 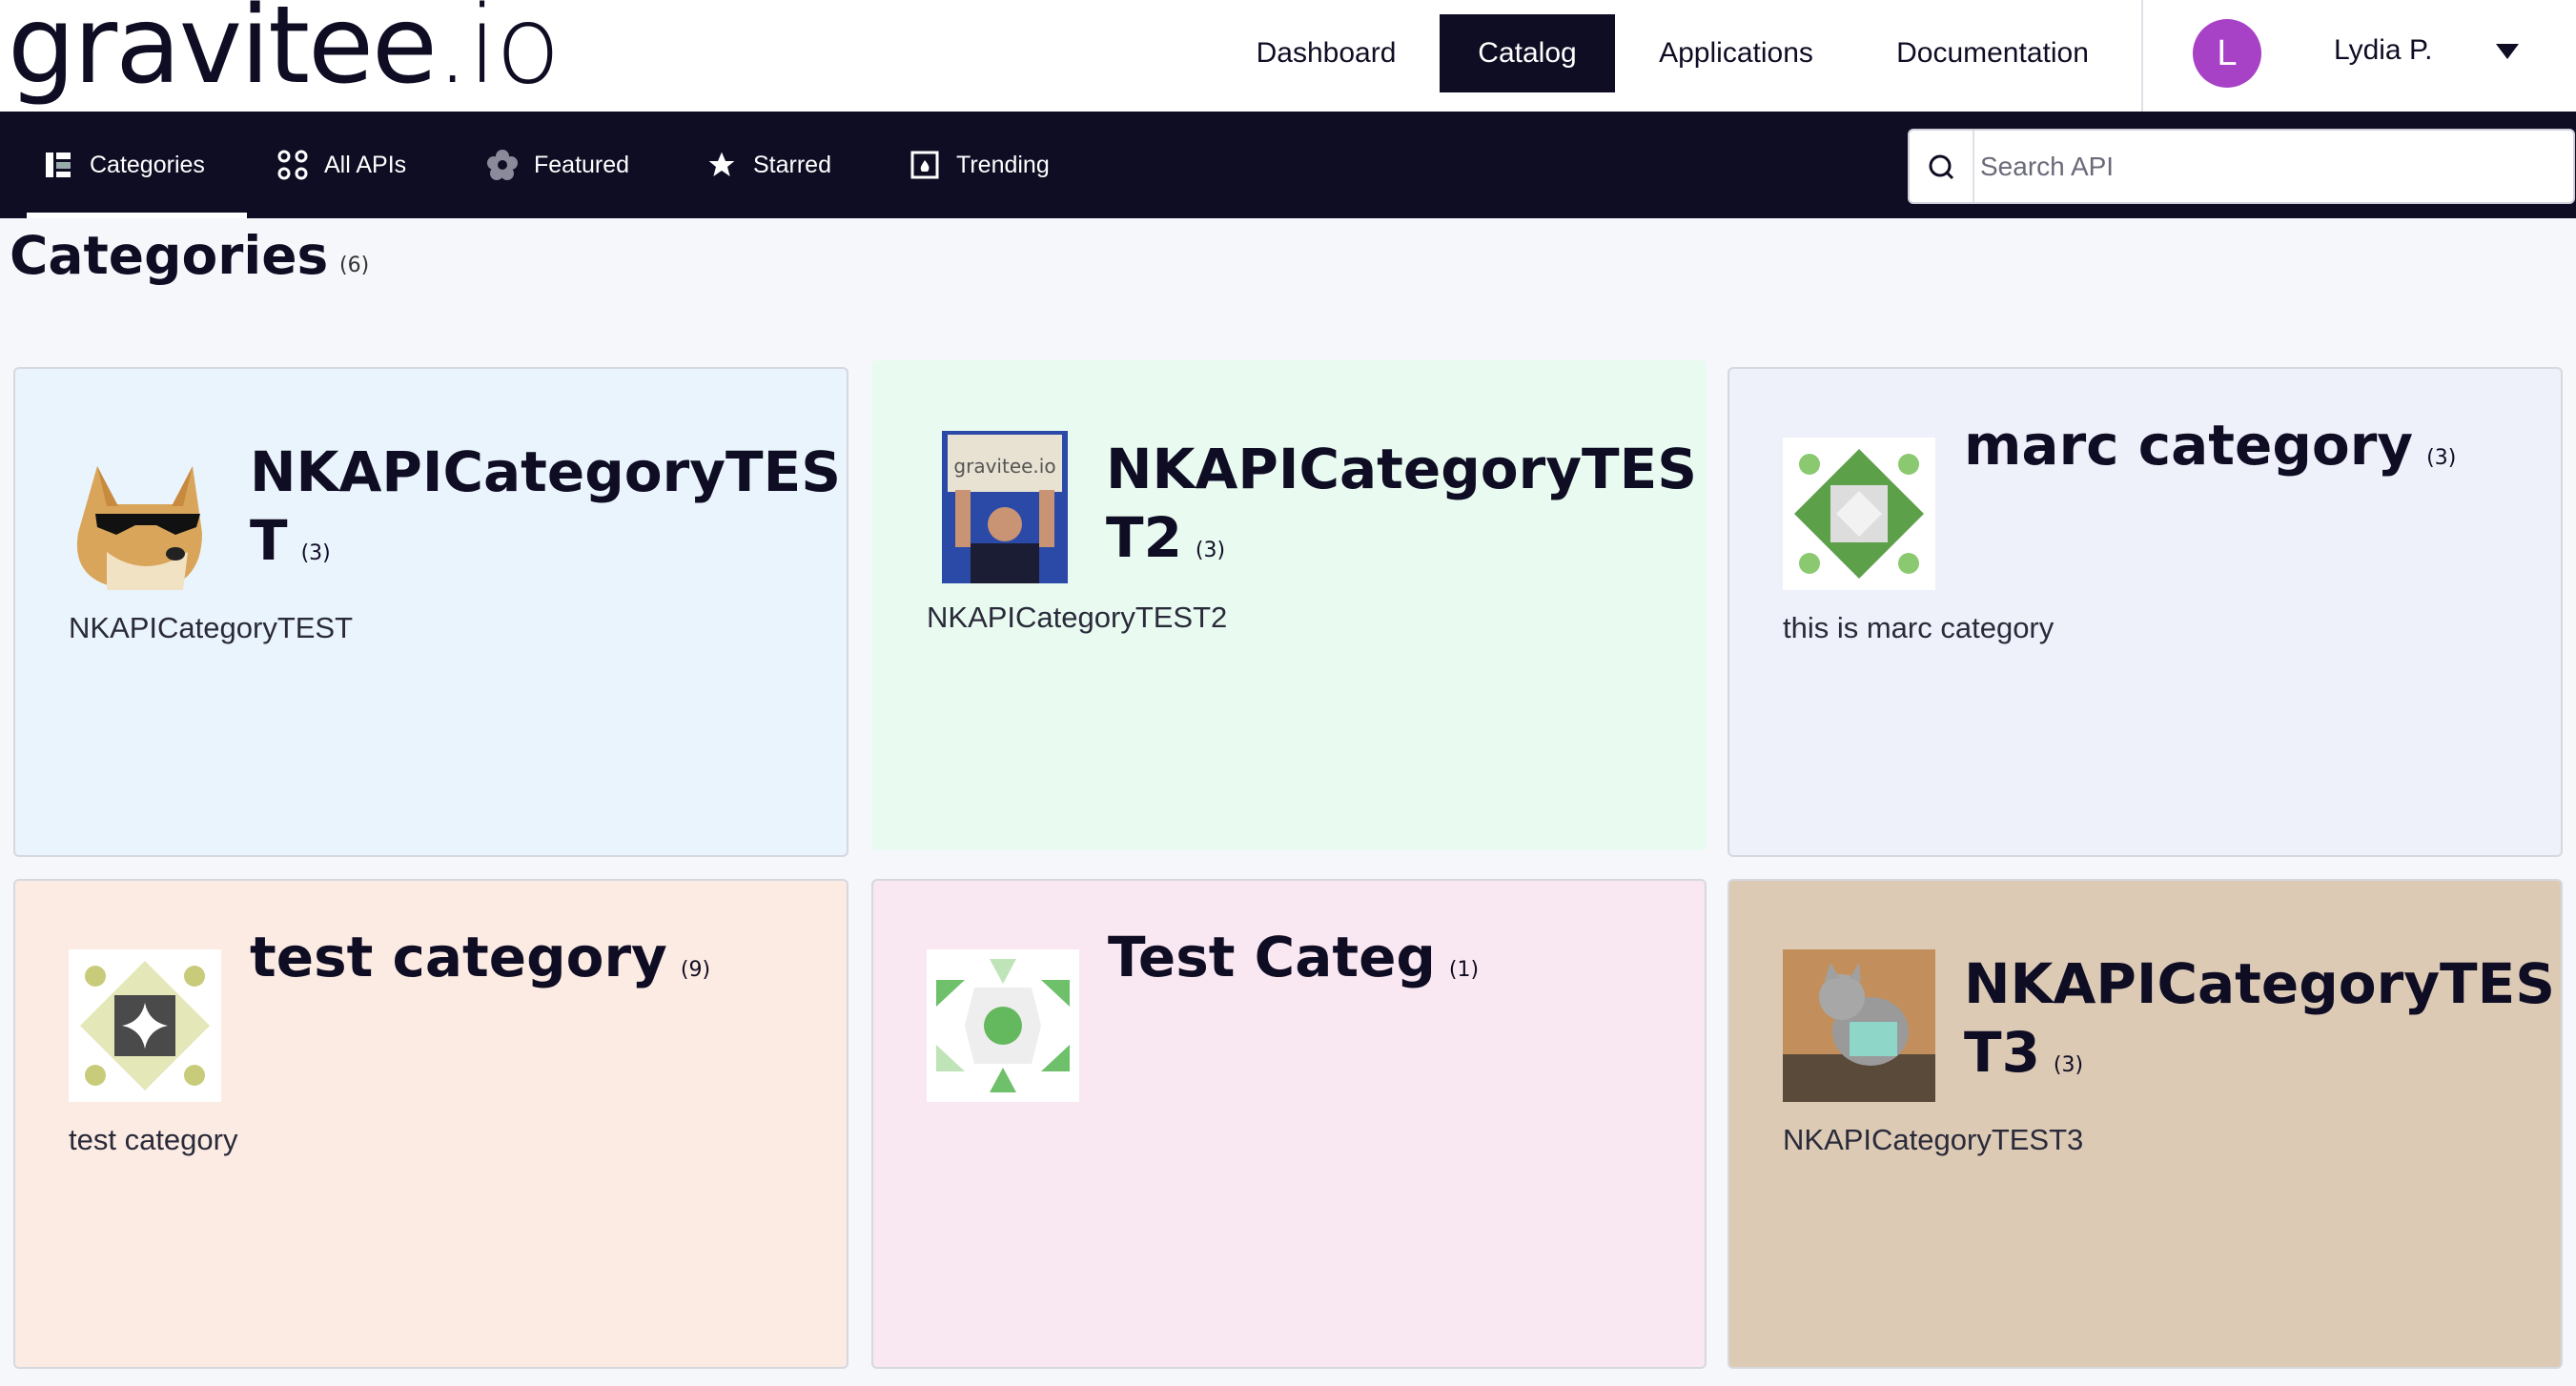 What do you see at coordinates (1736, 53) in the screenshot?
I see `nav-applications: Applications` at bounding box center [1736, 53].